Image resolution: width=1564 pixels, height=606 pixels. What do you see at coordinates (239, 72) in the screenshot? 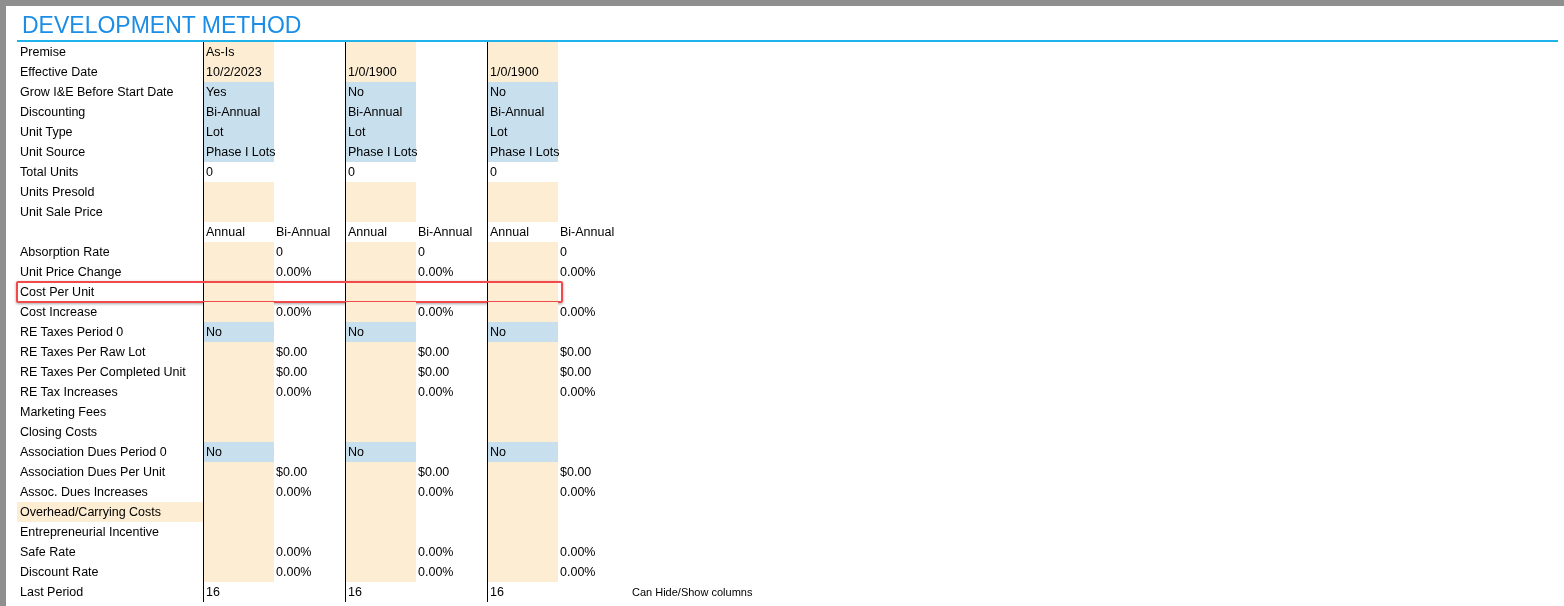
I see `input-cell: 10/2/2023` at bounding box center [239, 72].